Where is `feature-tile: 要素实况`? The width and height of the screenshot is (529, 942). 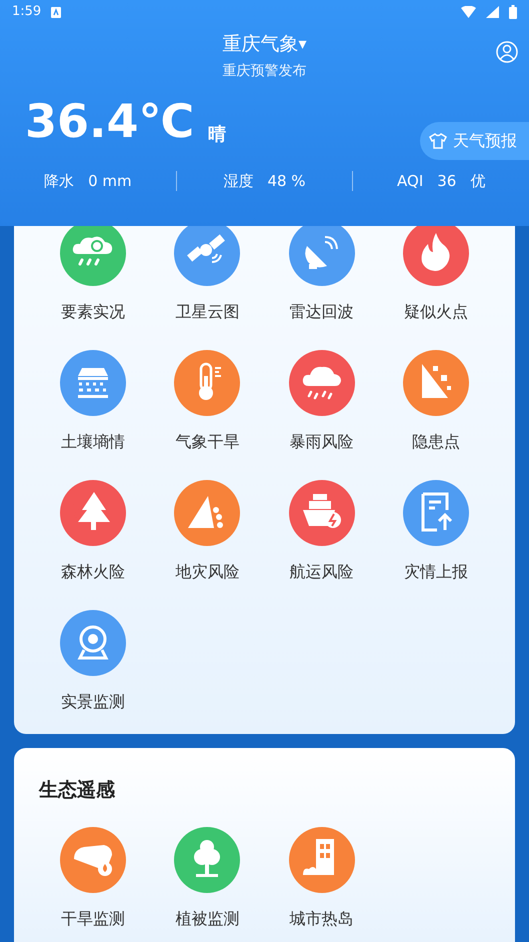
feature-tile: 要素实况 is located at coordinates (93, 285).